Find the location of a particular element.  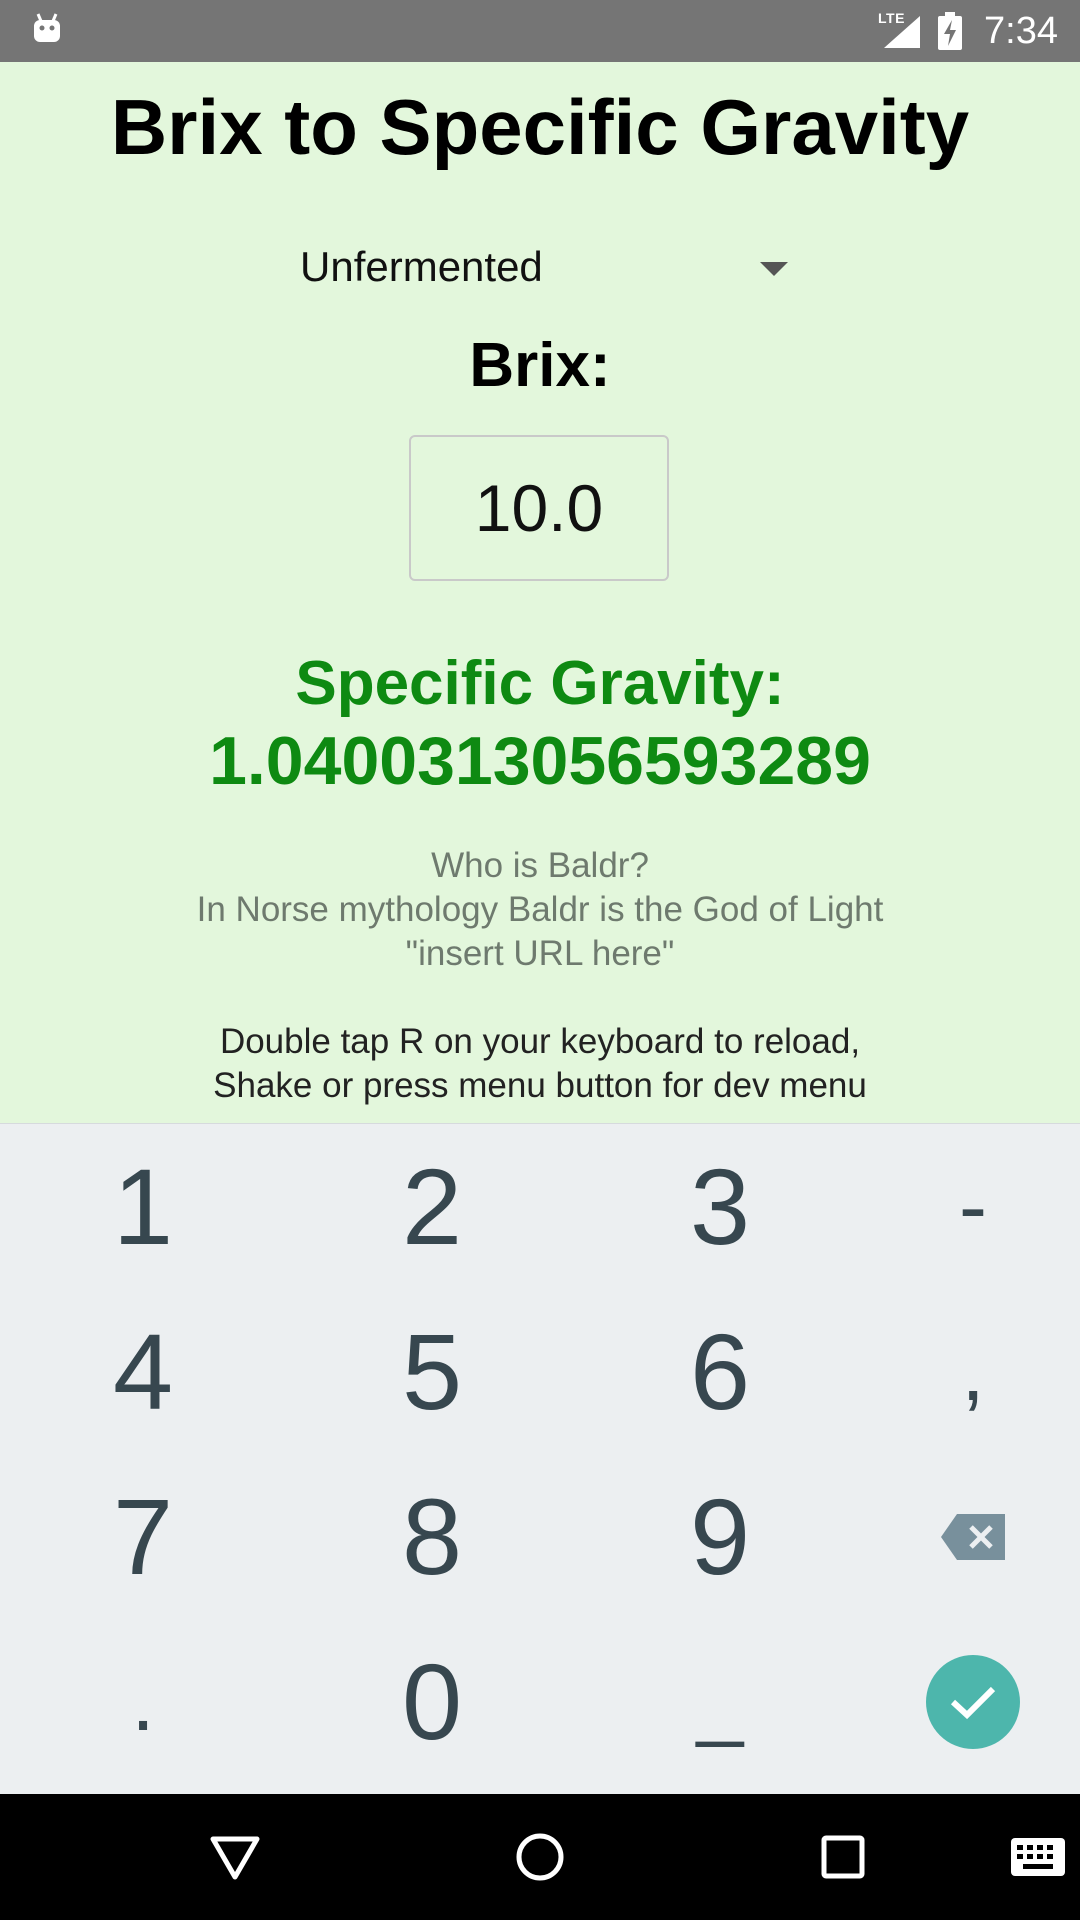

key-9: 9 is located at coordinates (720, 1536).